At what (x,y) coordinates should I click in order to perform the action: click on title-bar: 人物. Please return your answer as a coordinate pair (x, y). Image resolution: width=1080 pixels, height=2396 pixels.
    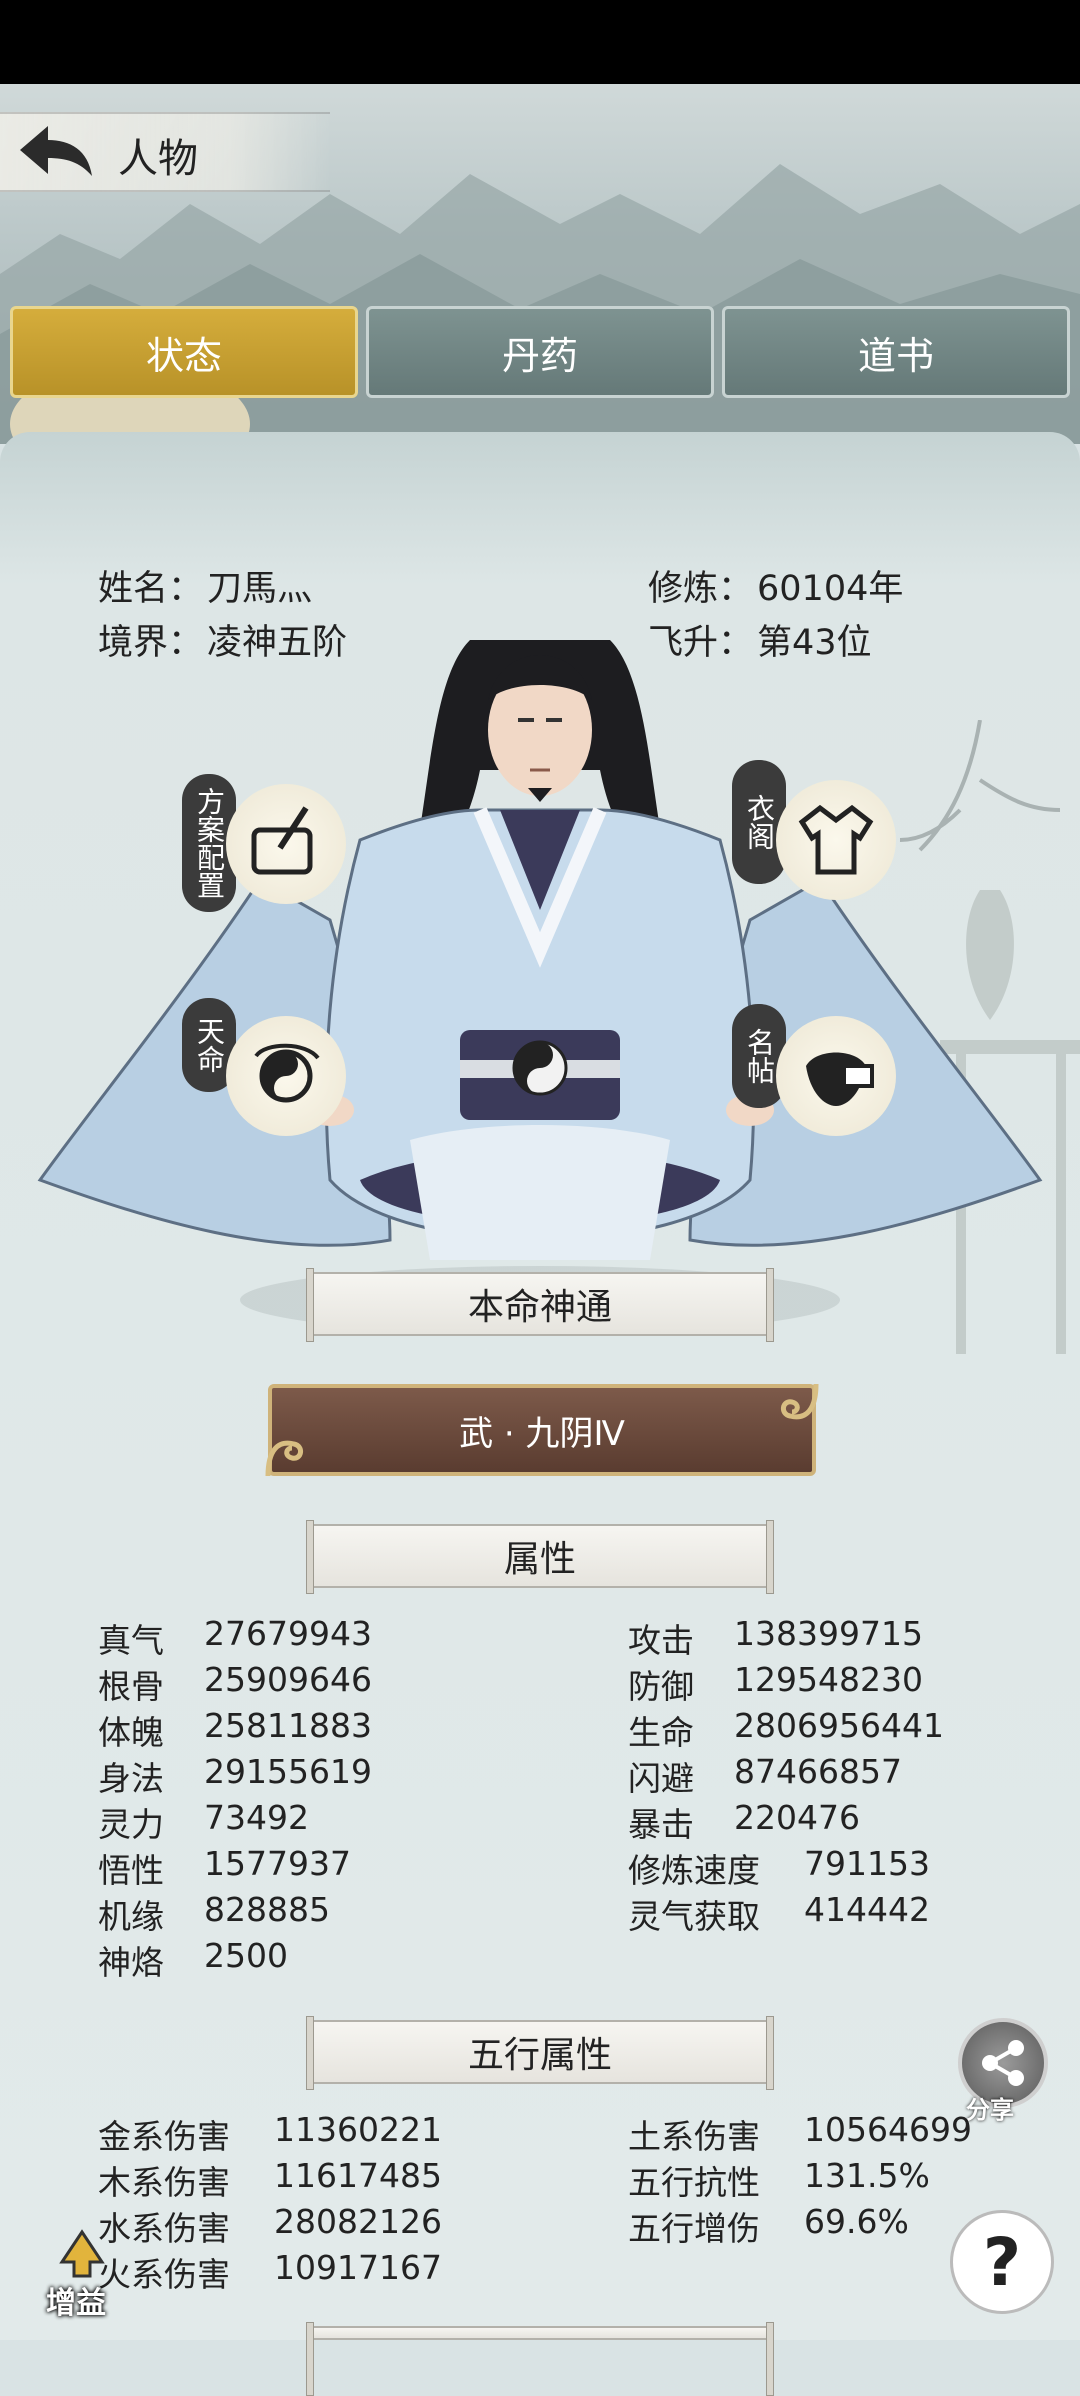
    Looking at the image, I should click on (165, 152).